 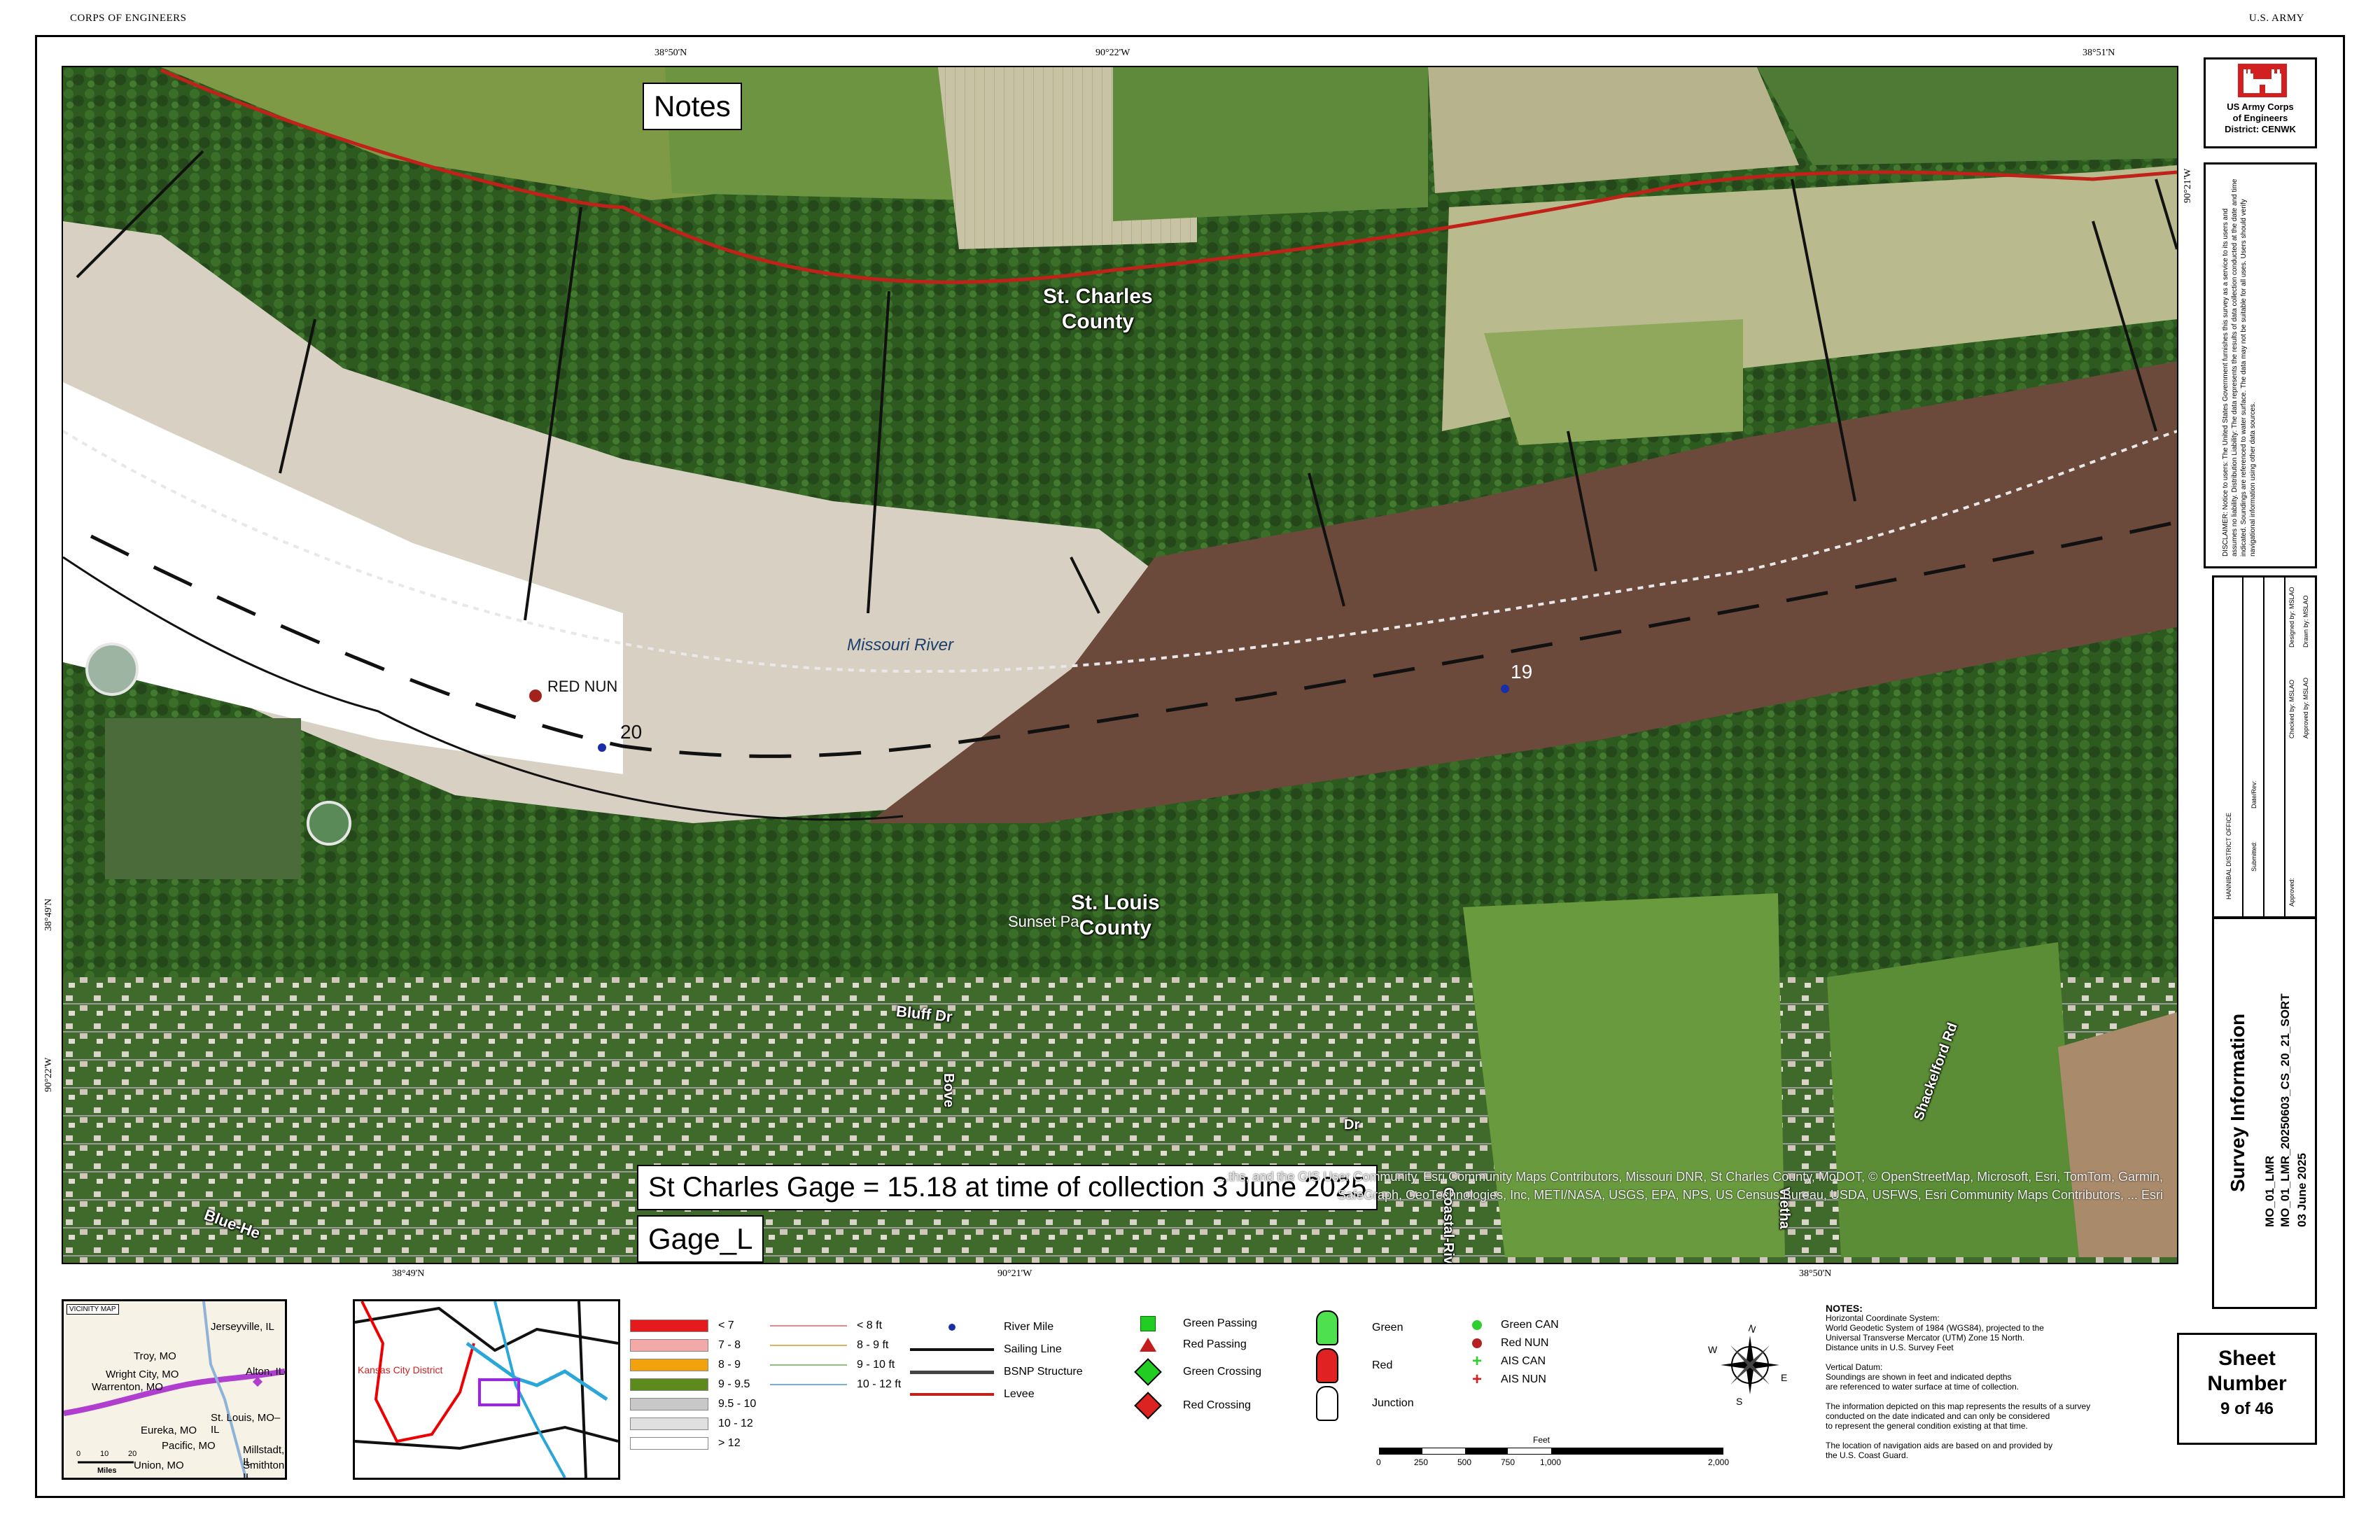 I want to click on nav-label-1: Green Passing, so click(x=1220, y=1323).